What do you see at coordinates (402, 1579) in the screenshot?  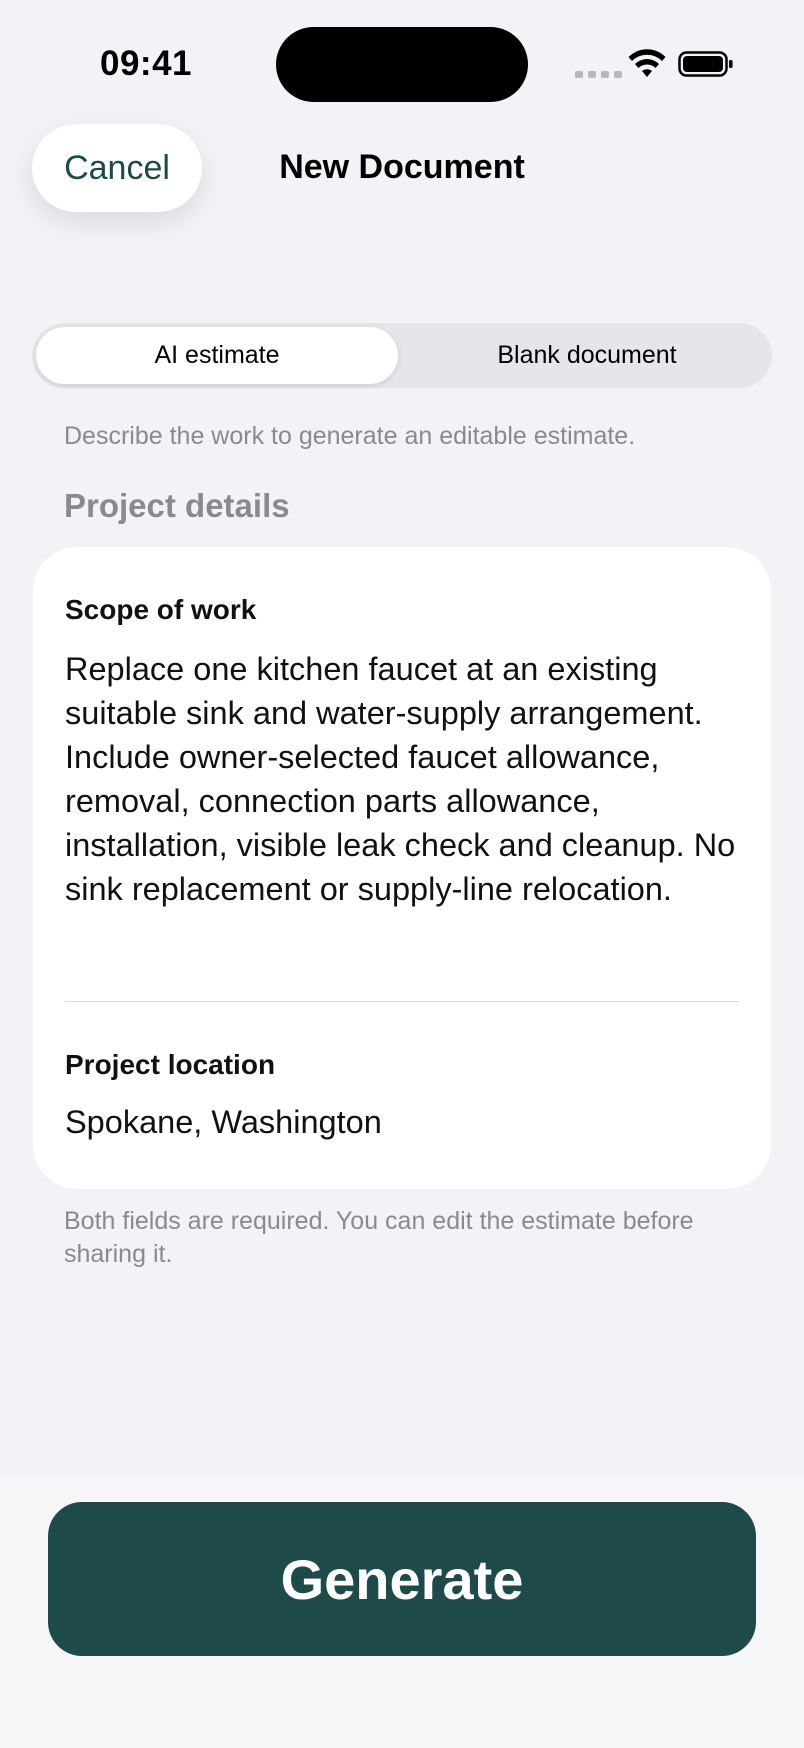 I see `generate-button: Generate` at bounding box center [402, 1579].